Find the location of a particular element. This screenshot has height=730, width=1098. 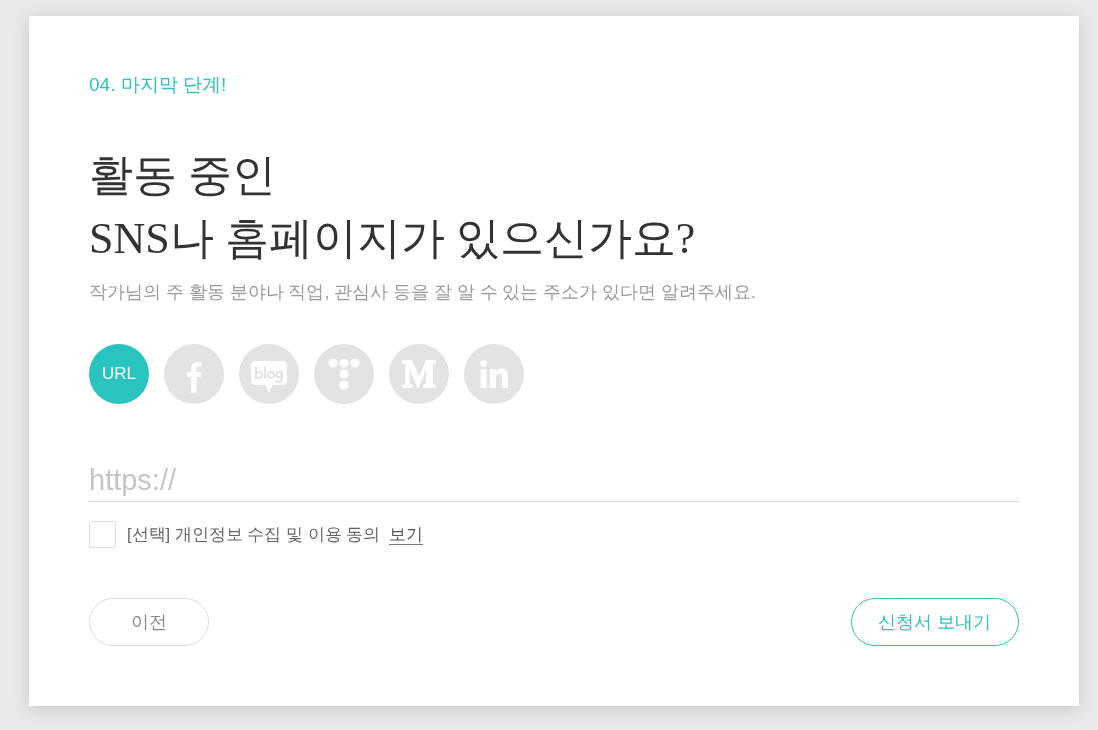

dots-logo-button is located at coordinates (344, 374).